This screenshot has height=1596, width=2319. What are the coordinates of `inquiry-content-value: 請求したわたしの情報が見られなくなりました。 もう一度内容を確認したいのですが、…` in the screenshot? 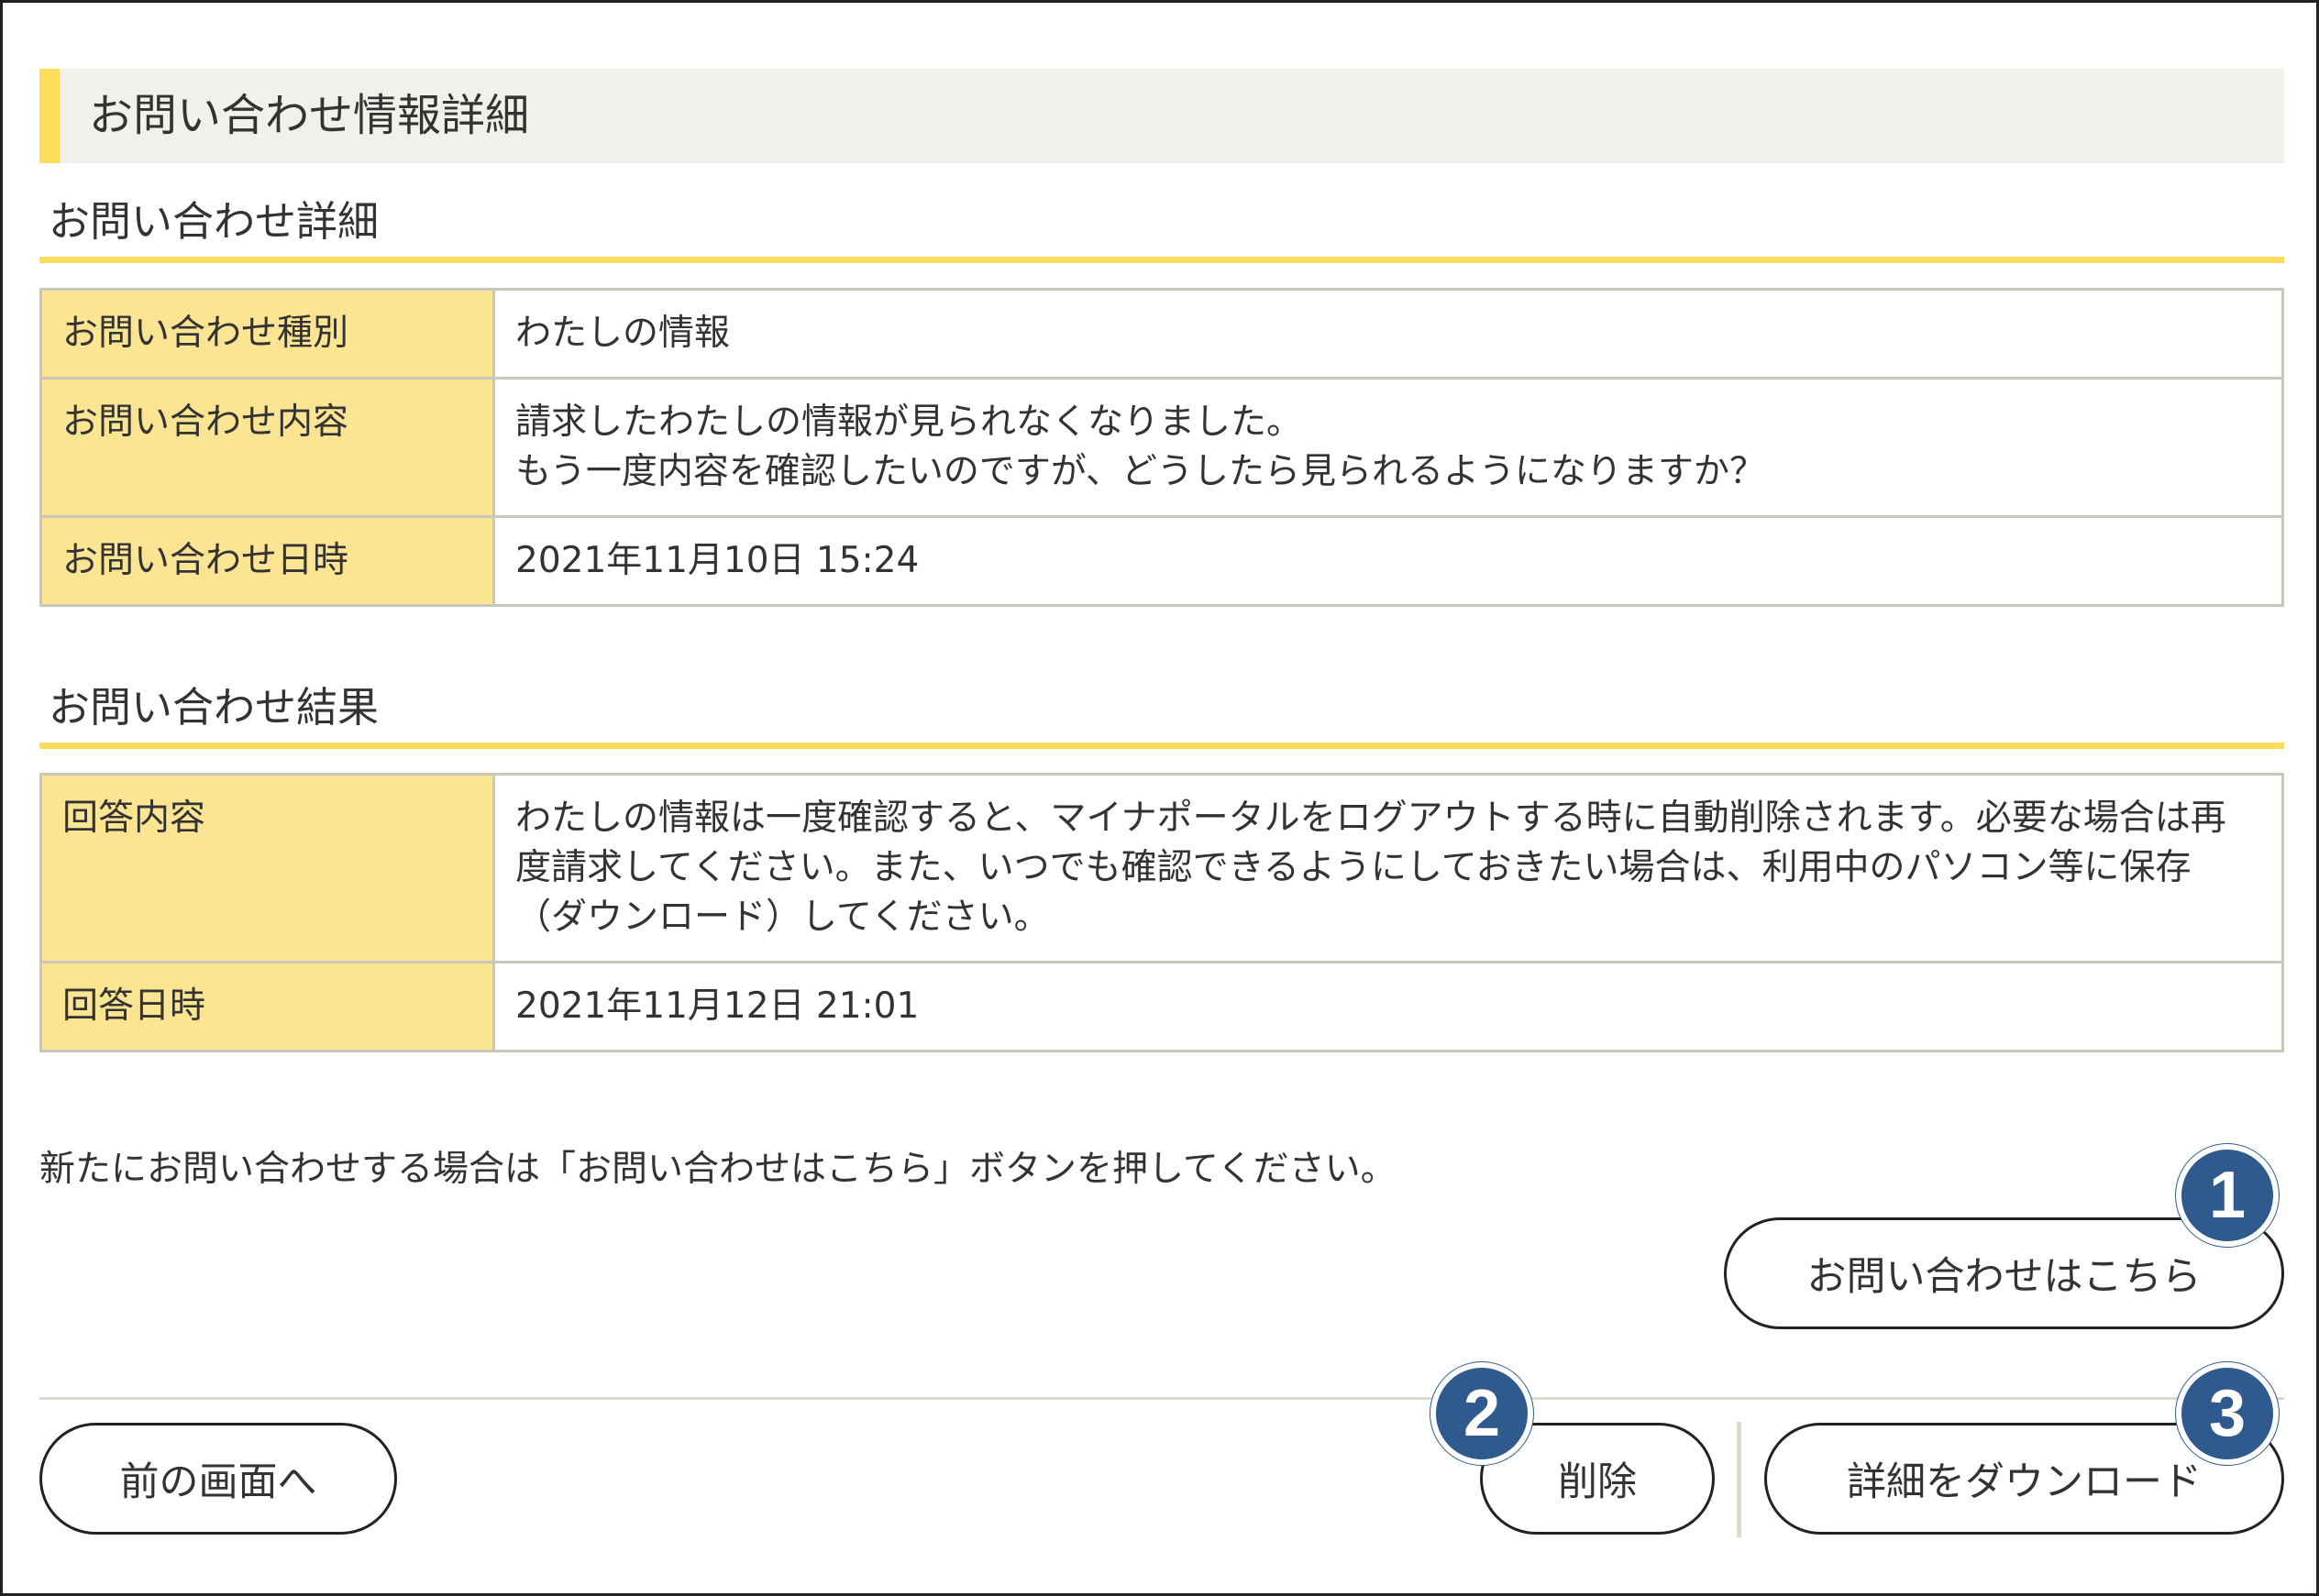 It's located at (1388, 447).